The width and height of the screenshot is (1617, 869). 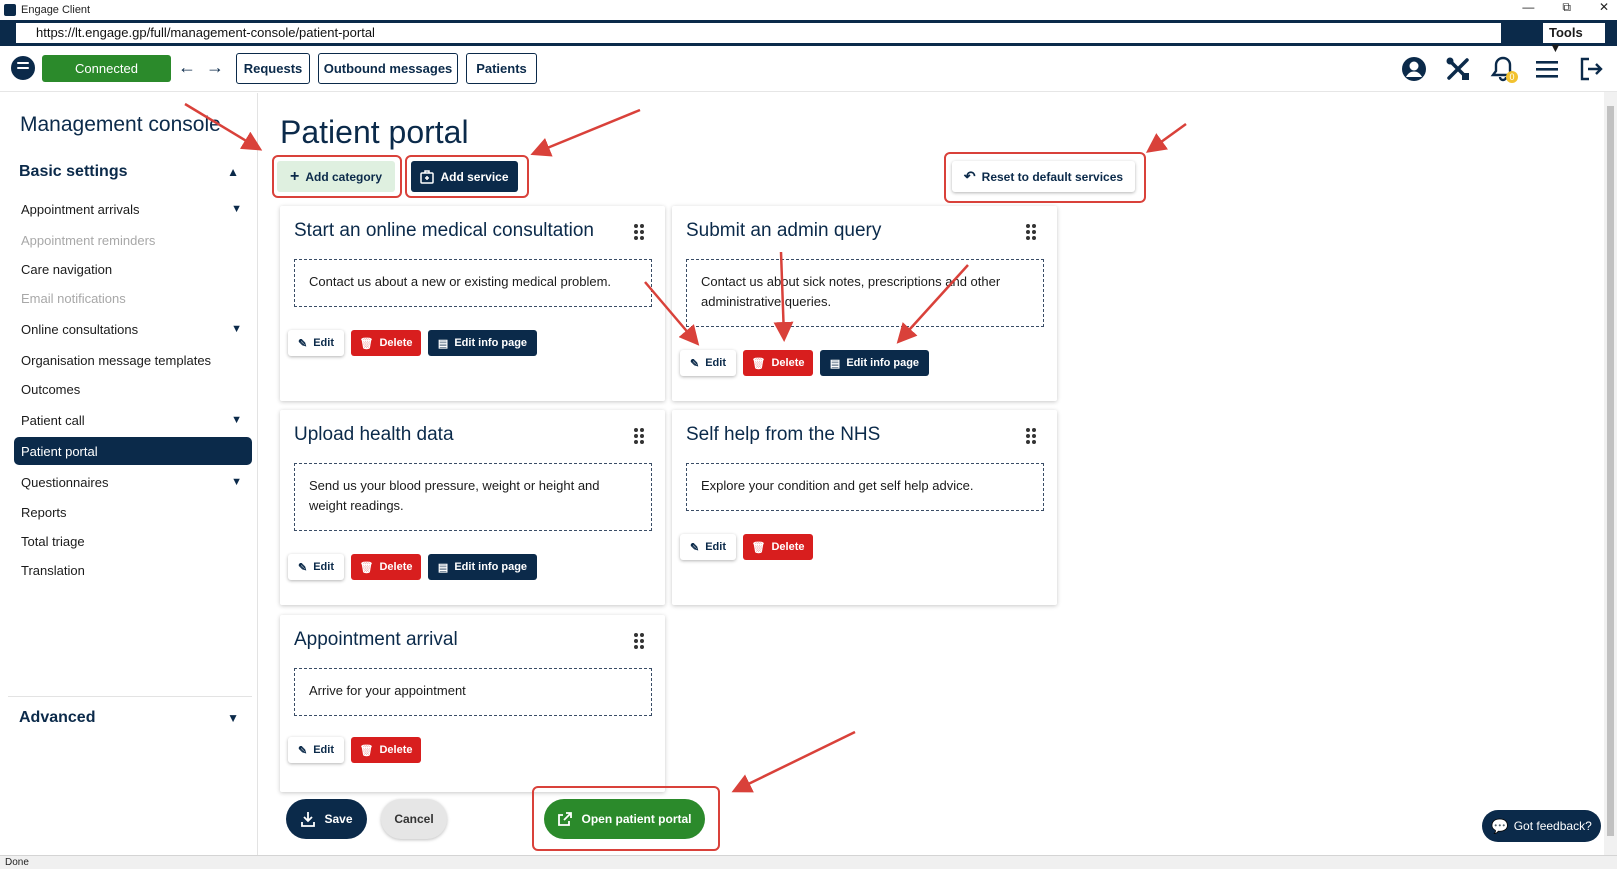 I want to click on feedback-button: 💬 Got feedback?, so click(x=1541, y=826).